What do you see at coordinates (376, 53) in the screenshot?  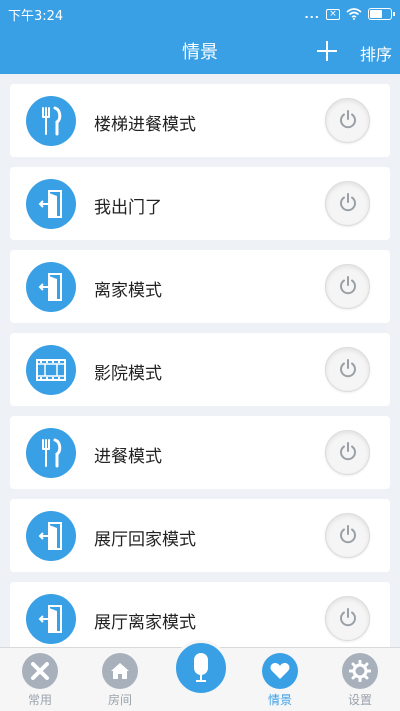 I see `sort-button: 排序` at bounding box center [376, 53].